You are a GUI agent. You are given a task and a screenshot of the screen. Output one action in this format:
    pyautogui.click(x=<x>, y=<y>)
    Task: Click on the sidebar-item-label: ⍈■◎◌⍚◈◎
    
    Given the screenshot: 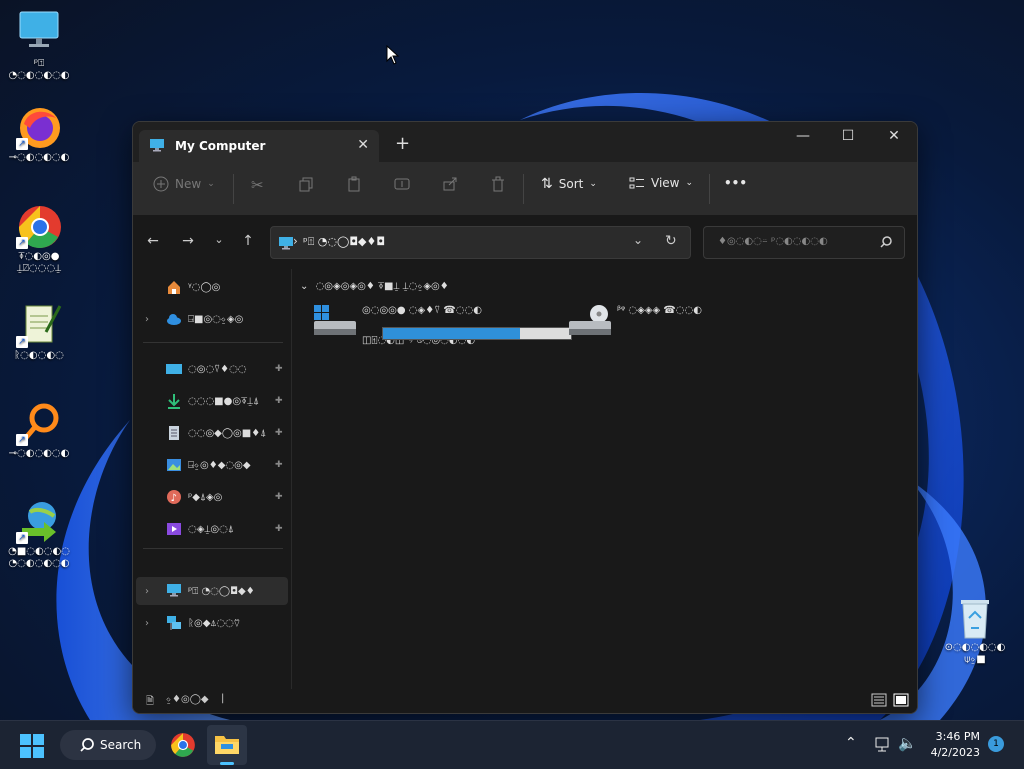 What is the action you would take?
    pyautogui.click(x=216, y=319)
    